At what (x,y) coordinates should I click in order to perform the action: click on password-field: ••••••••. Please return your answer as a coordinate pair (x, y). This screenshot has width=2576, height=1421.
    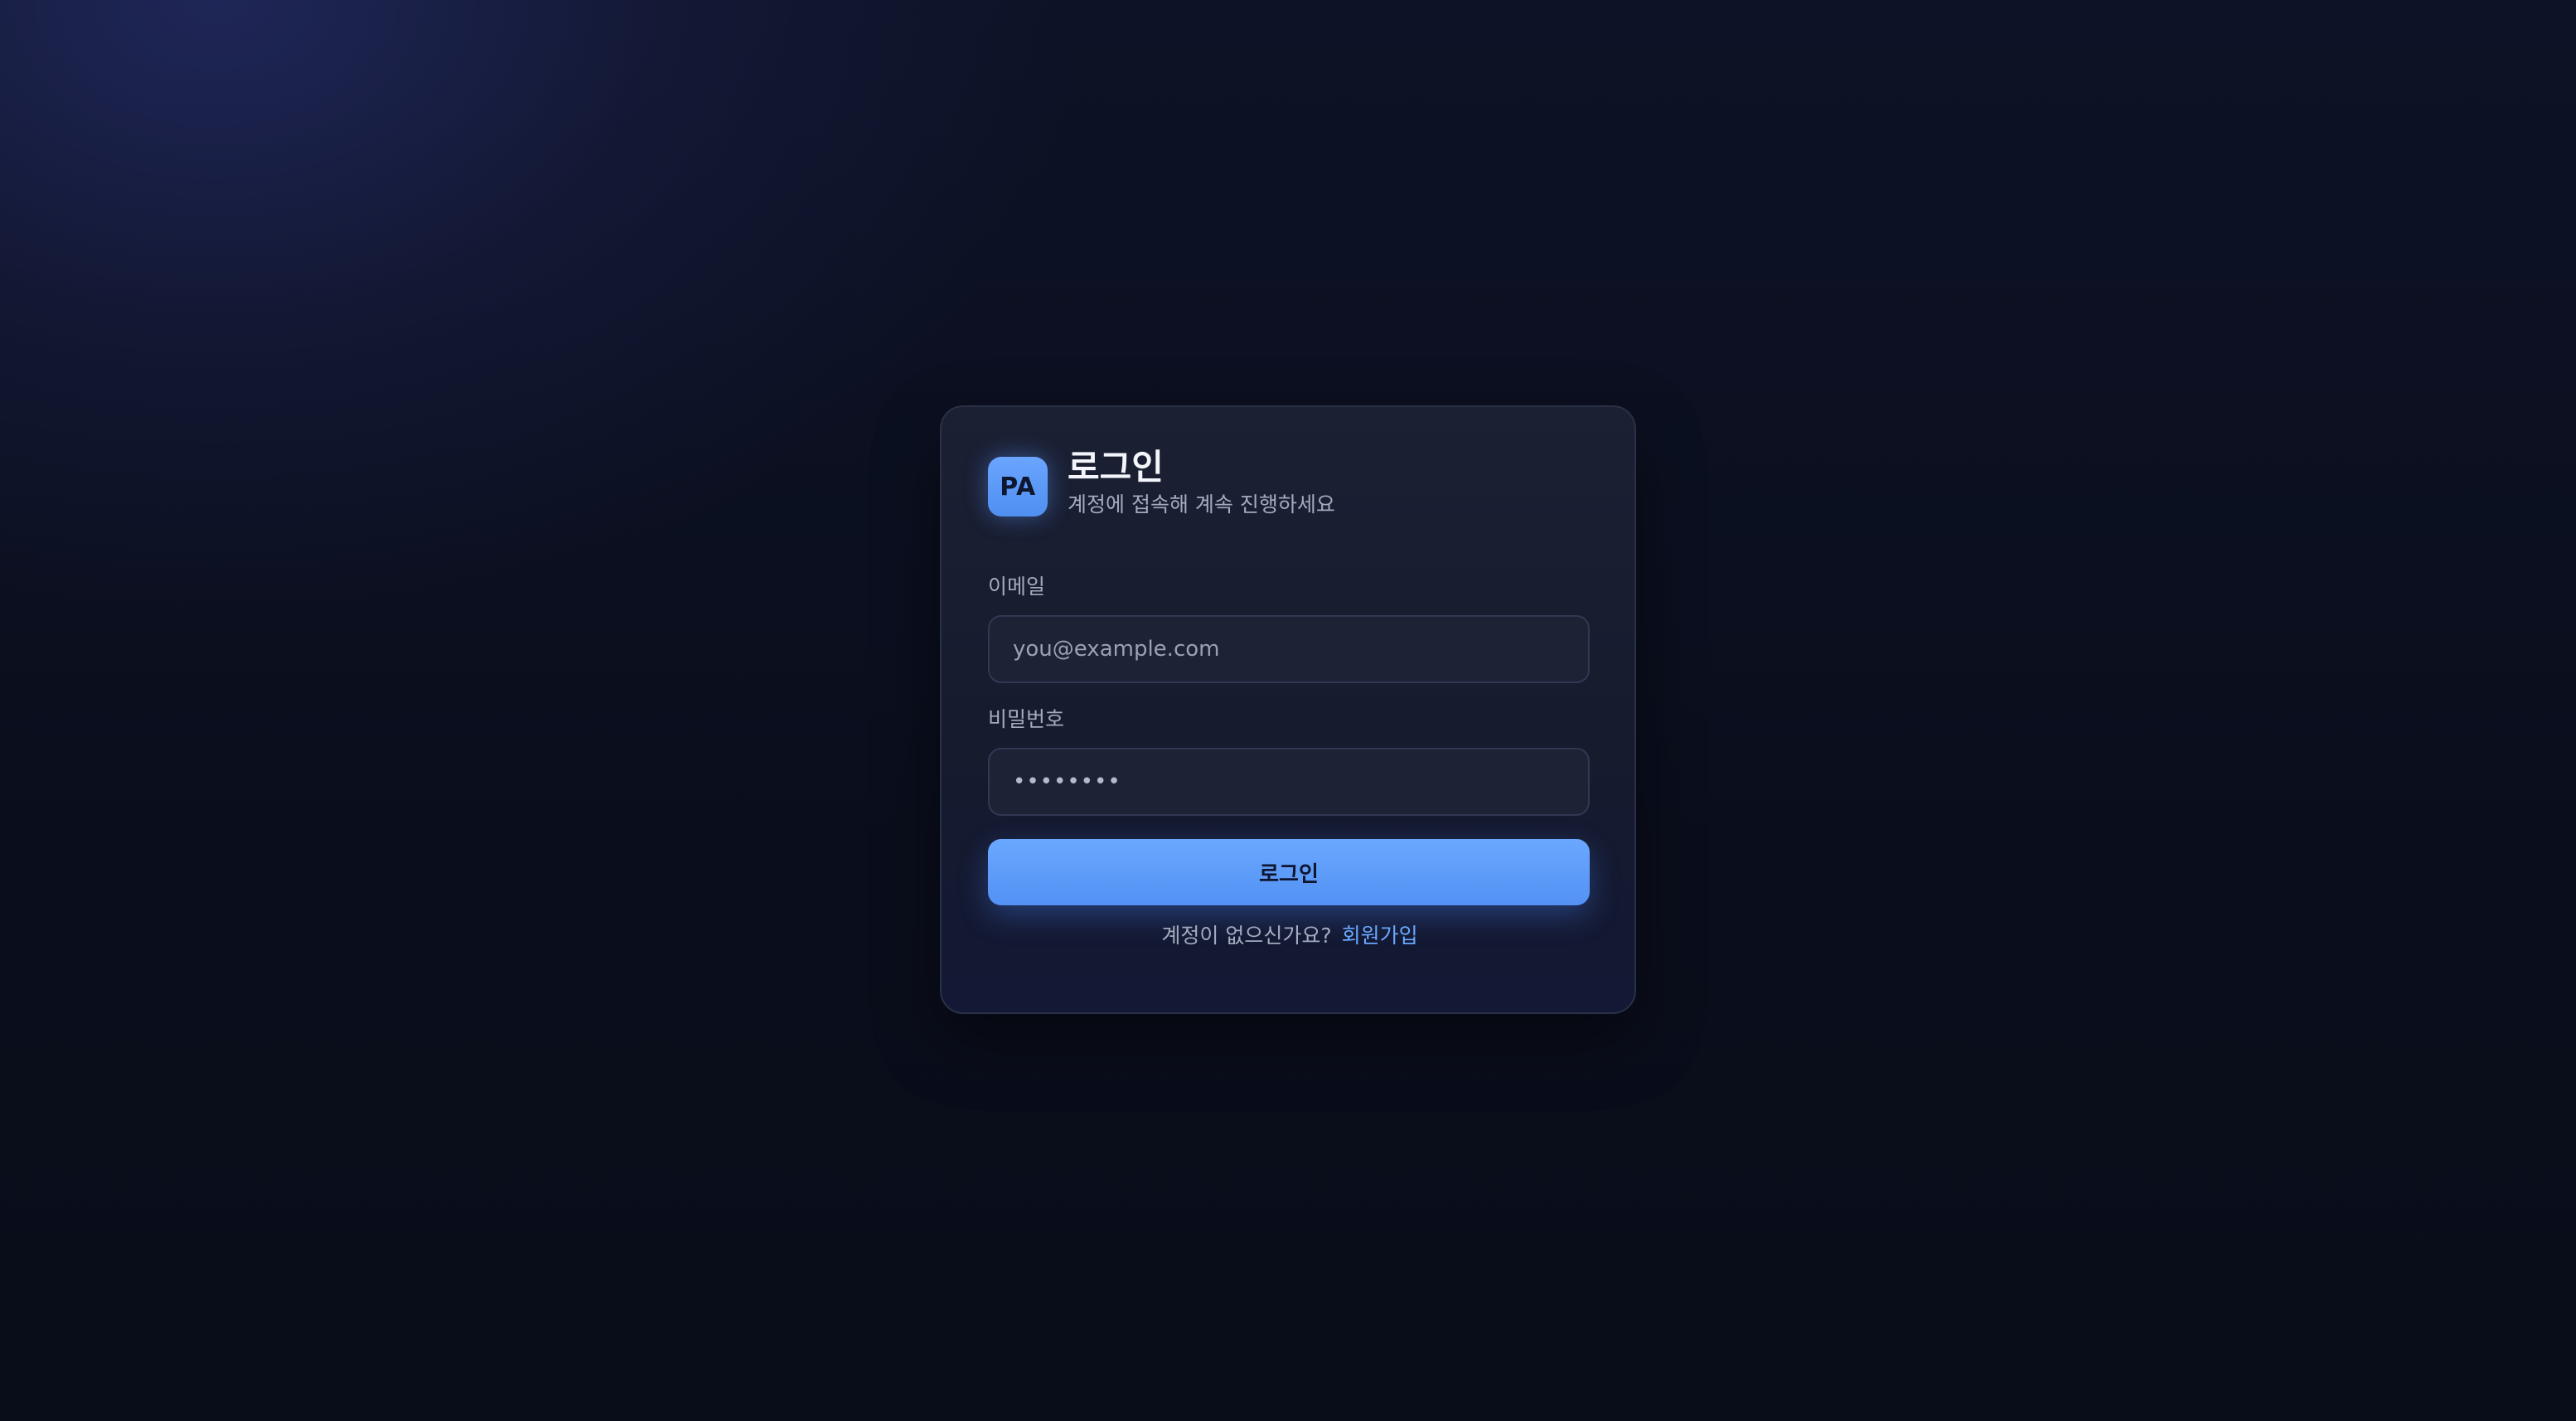
    Looking at the image, I should click on (1289, 782).